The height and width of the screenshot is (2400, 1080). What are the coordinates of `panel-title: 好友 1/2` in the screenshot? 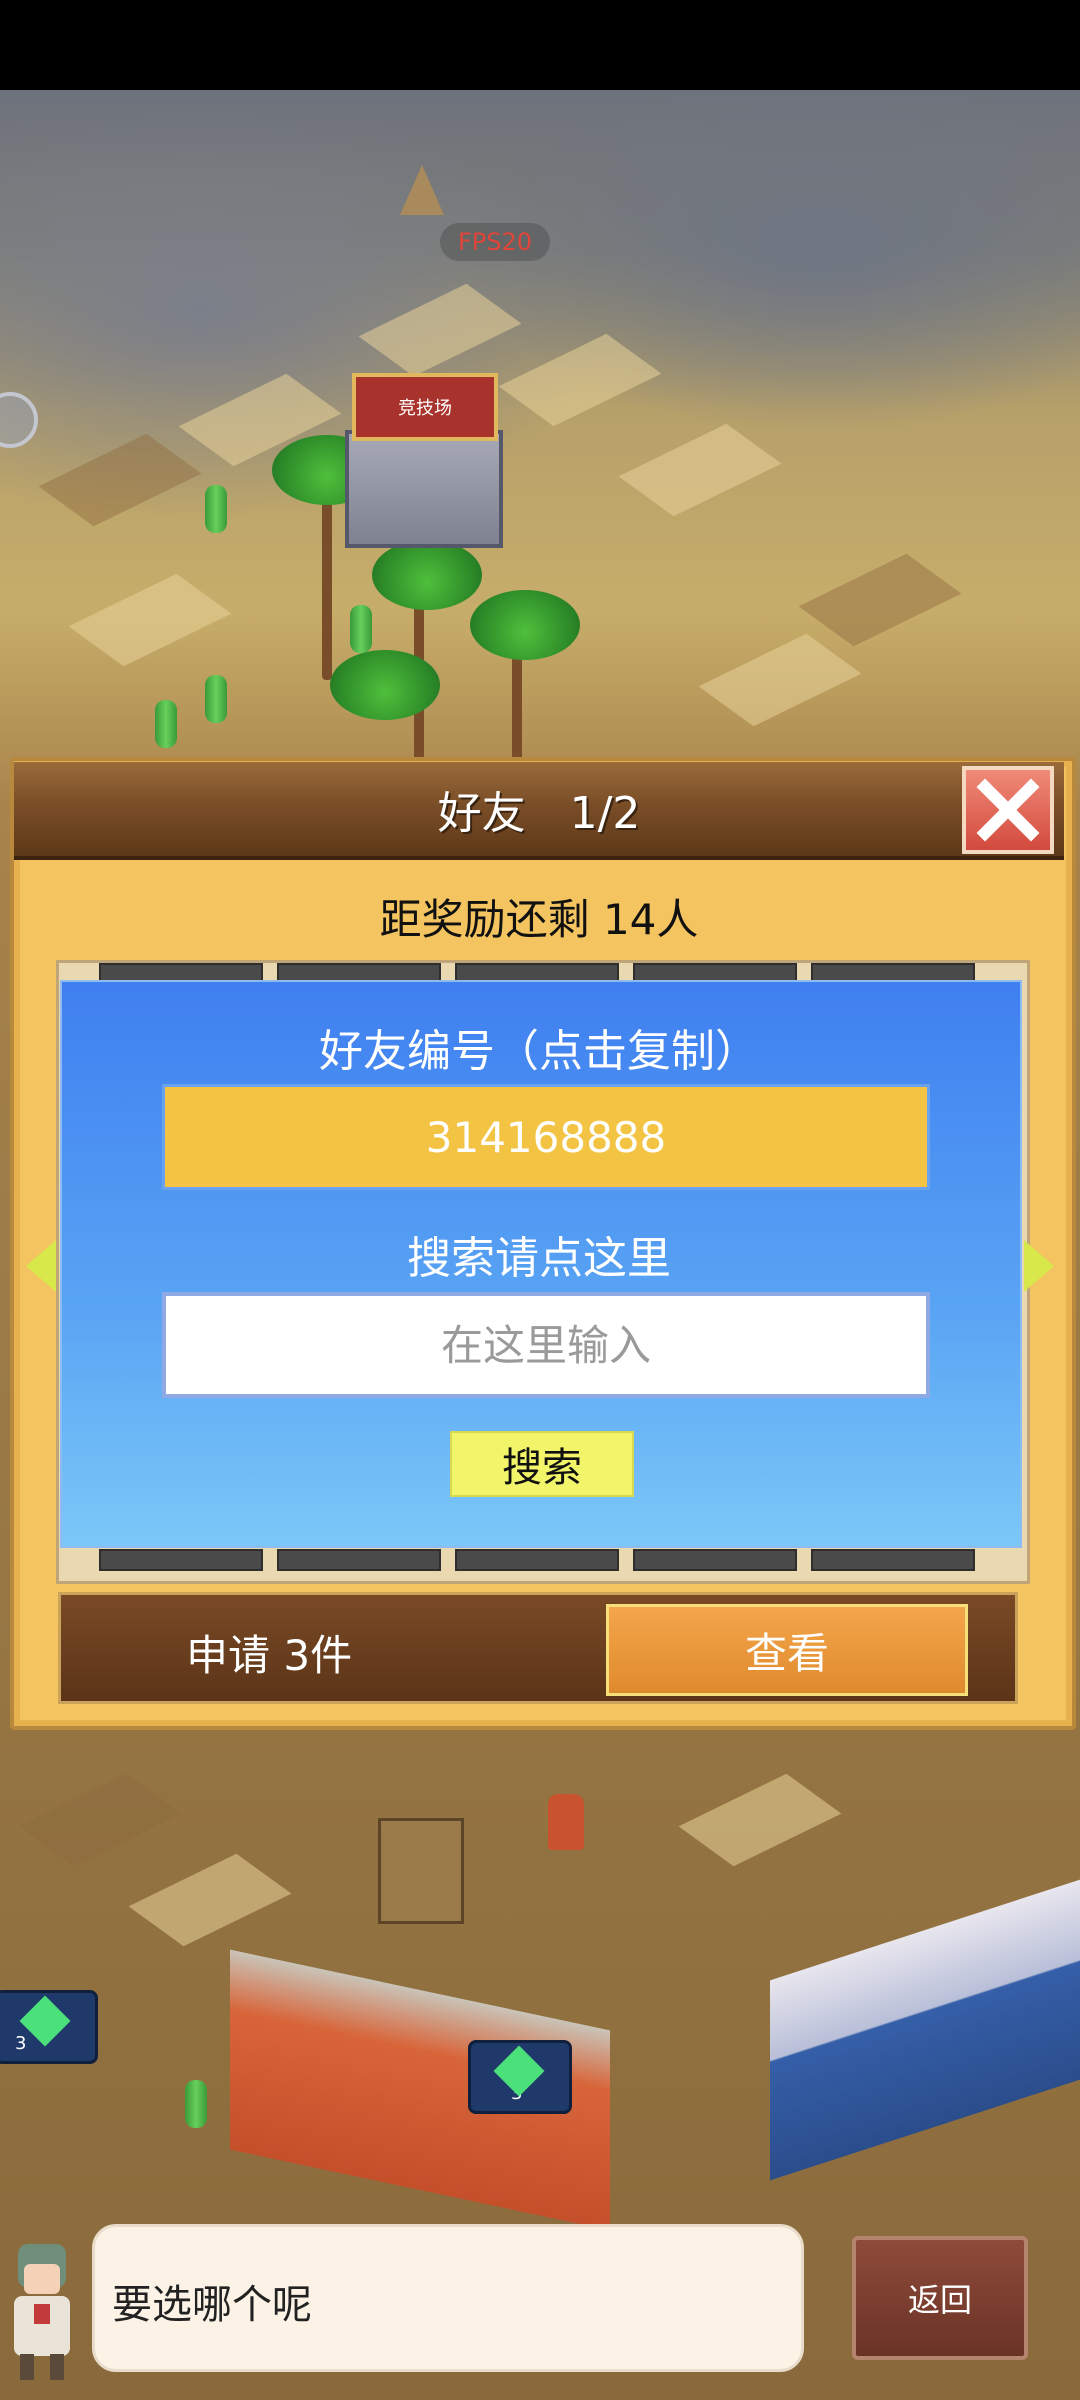 It's located at (539, 813).